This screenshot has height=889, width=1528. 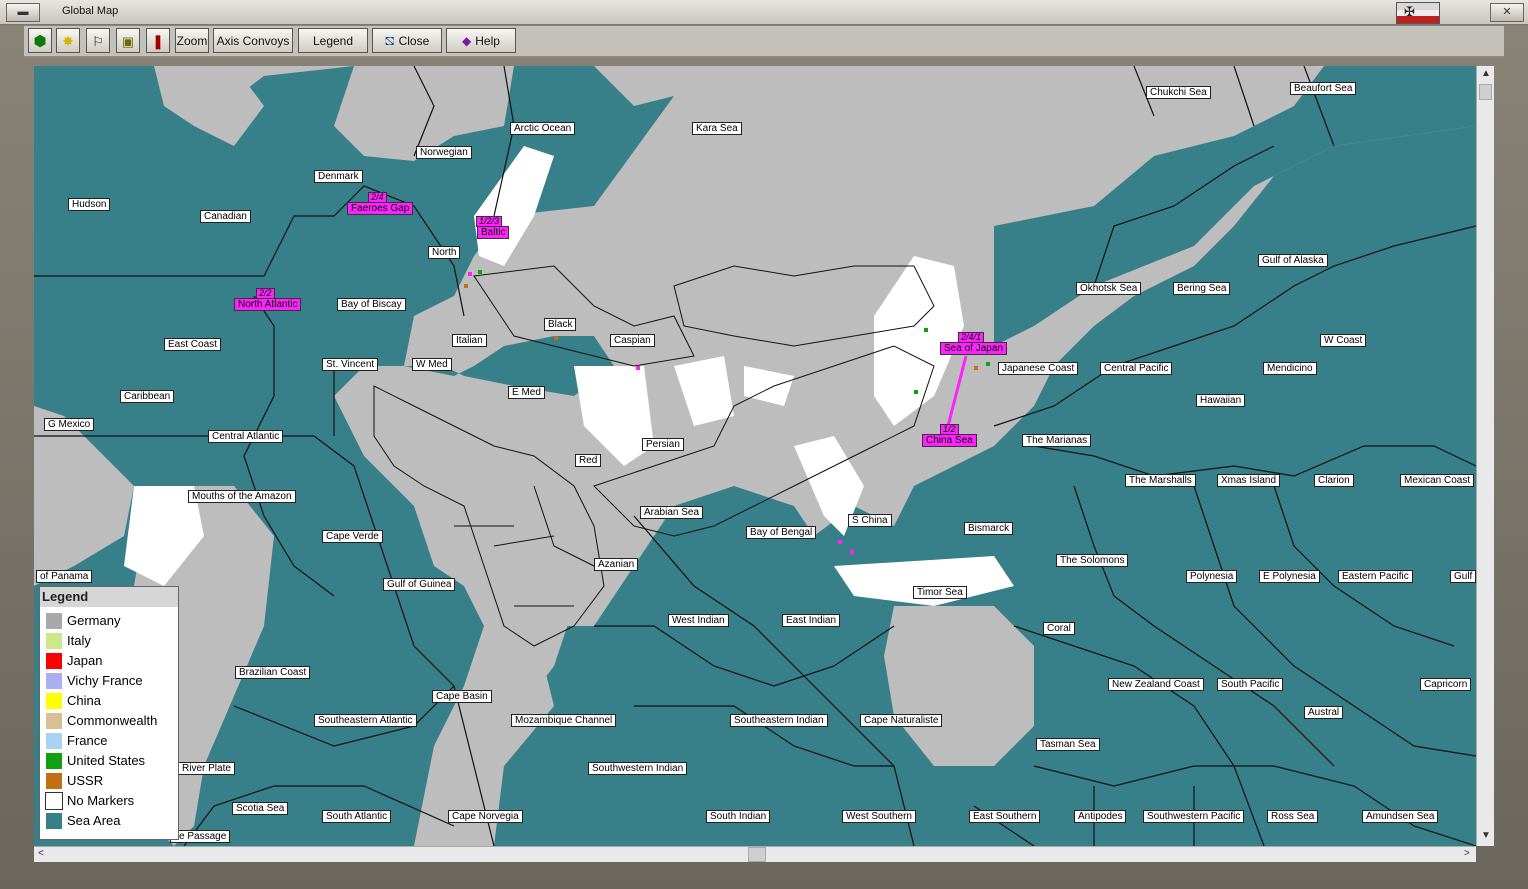 I want to click on hot-sea-label: China Sea, so click(x=949, y=440).